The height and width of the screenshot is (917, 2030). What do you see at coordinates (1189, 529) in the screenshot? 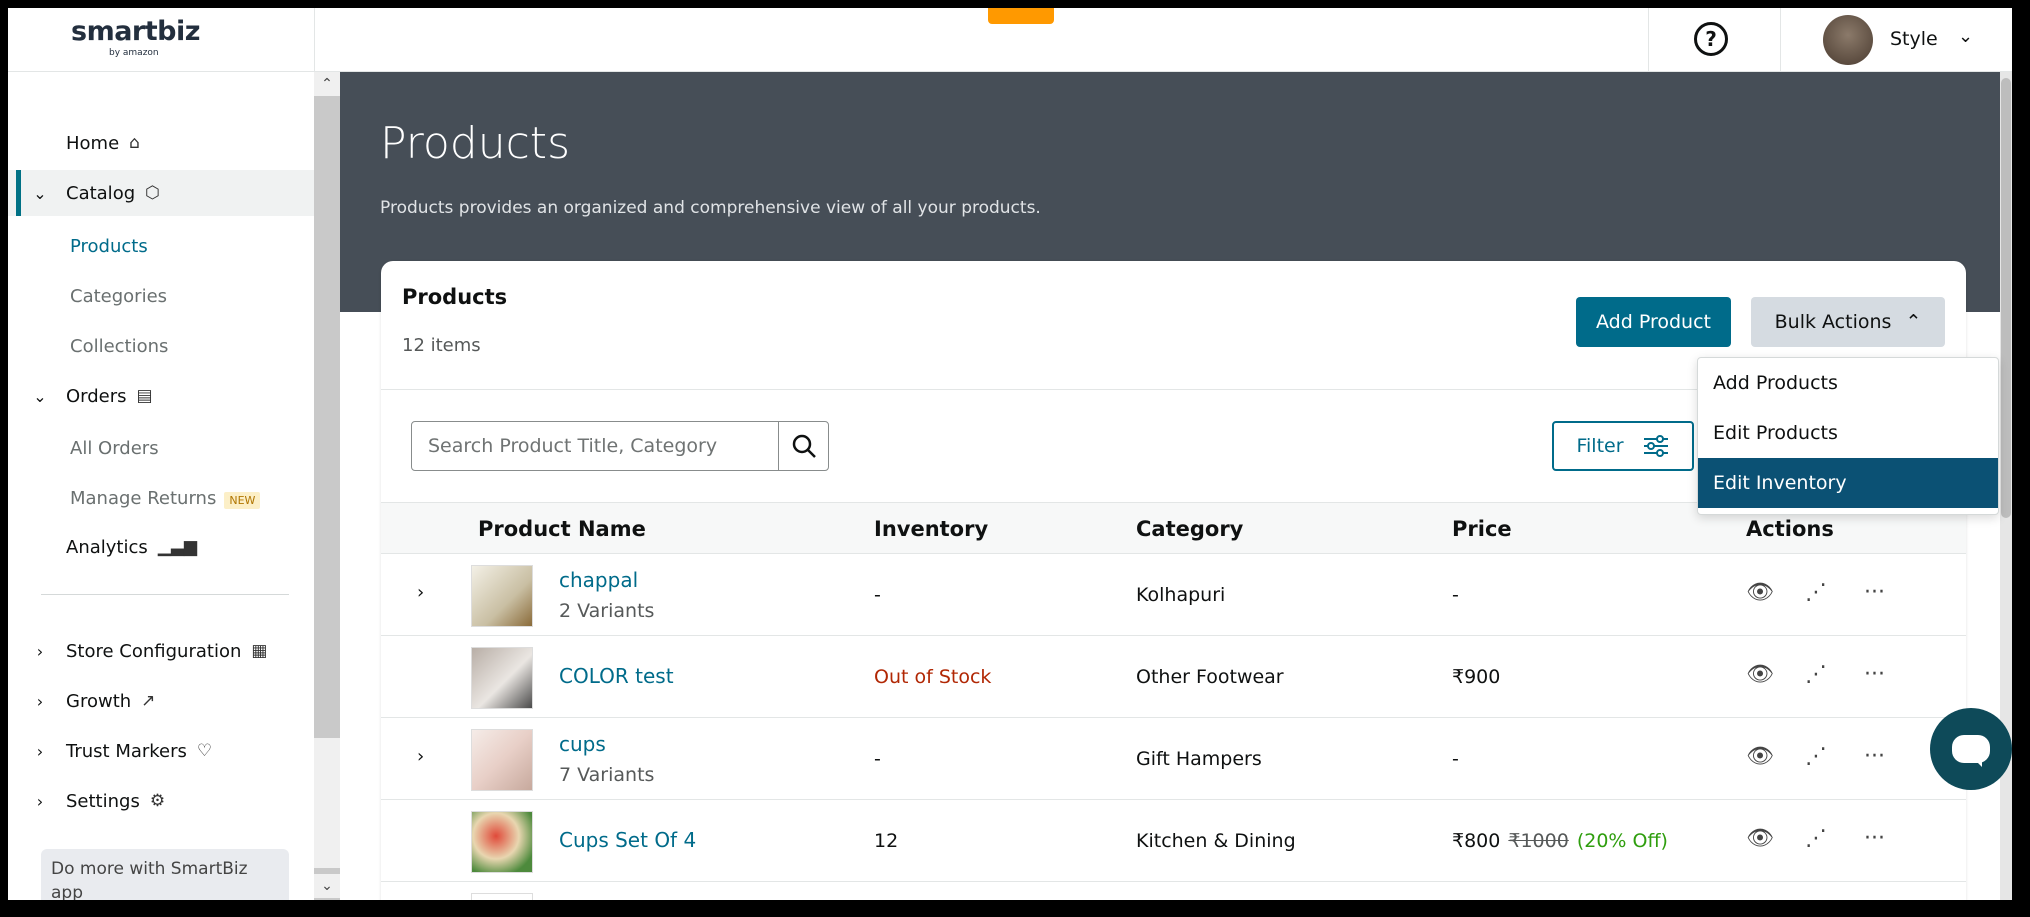
I see `column-header-category: Category` at bounding box center [1189, 529].